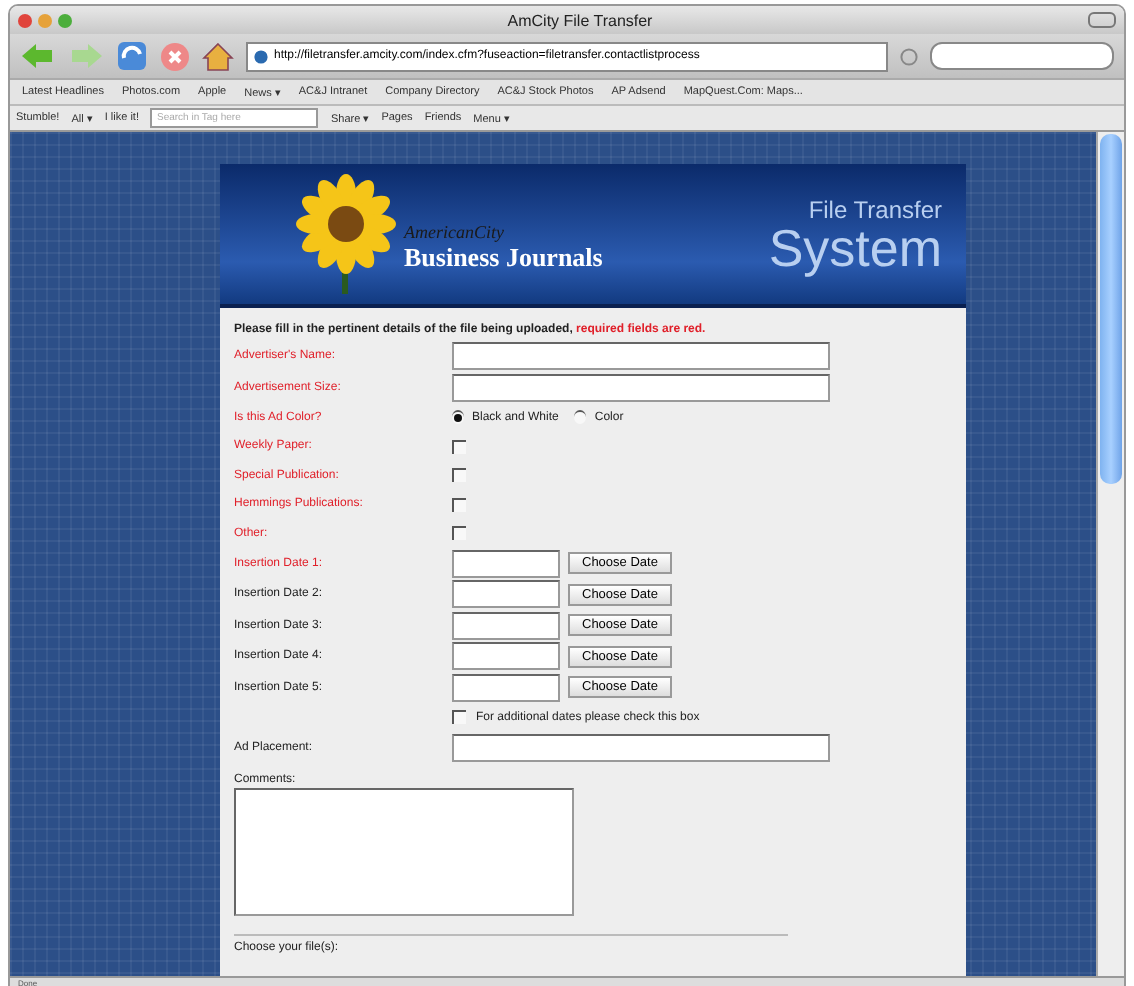 The height and width of the screenshot is (986, 1134). Describe the element at coordinates (875, 210) in the screenshot. I see `banner-subtitle: File Transfer` at that location.